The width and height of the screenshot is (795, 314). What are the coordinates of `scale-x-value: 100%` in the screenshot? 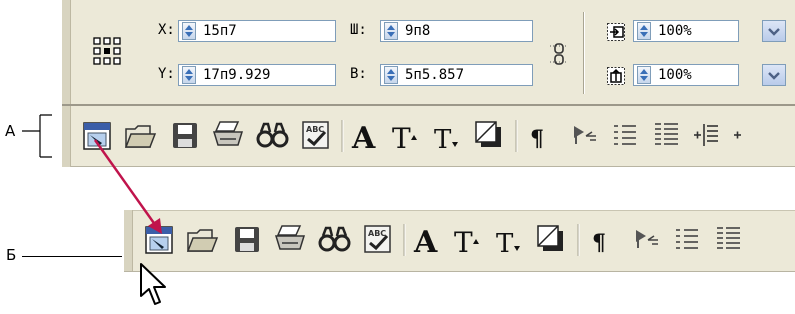 It's located at (675, 31).